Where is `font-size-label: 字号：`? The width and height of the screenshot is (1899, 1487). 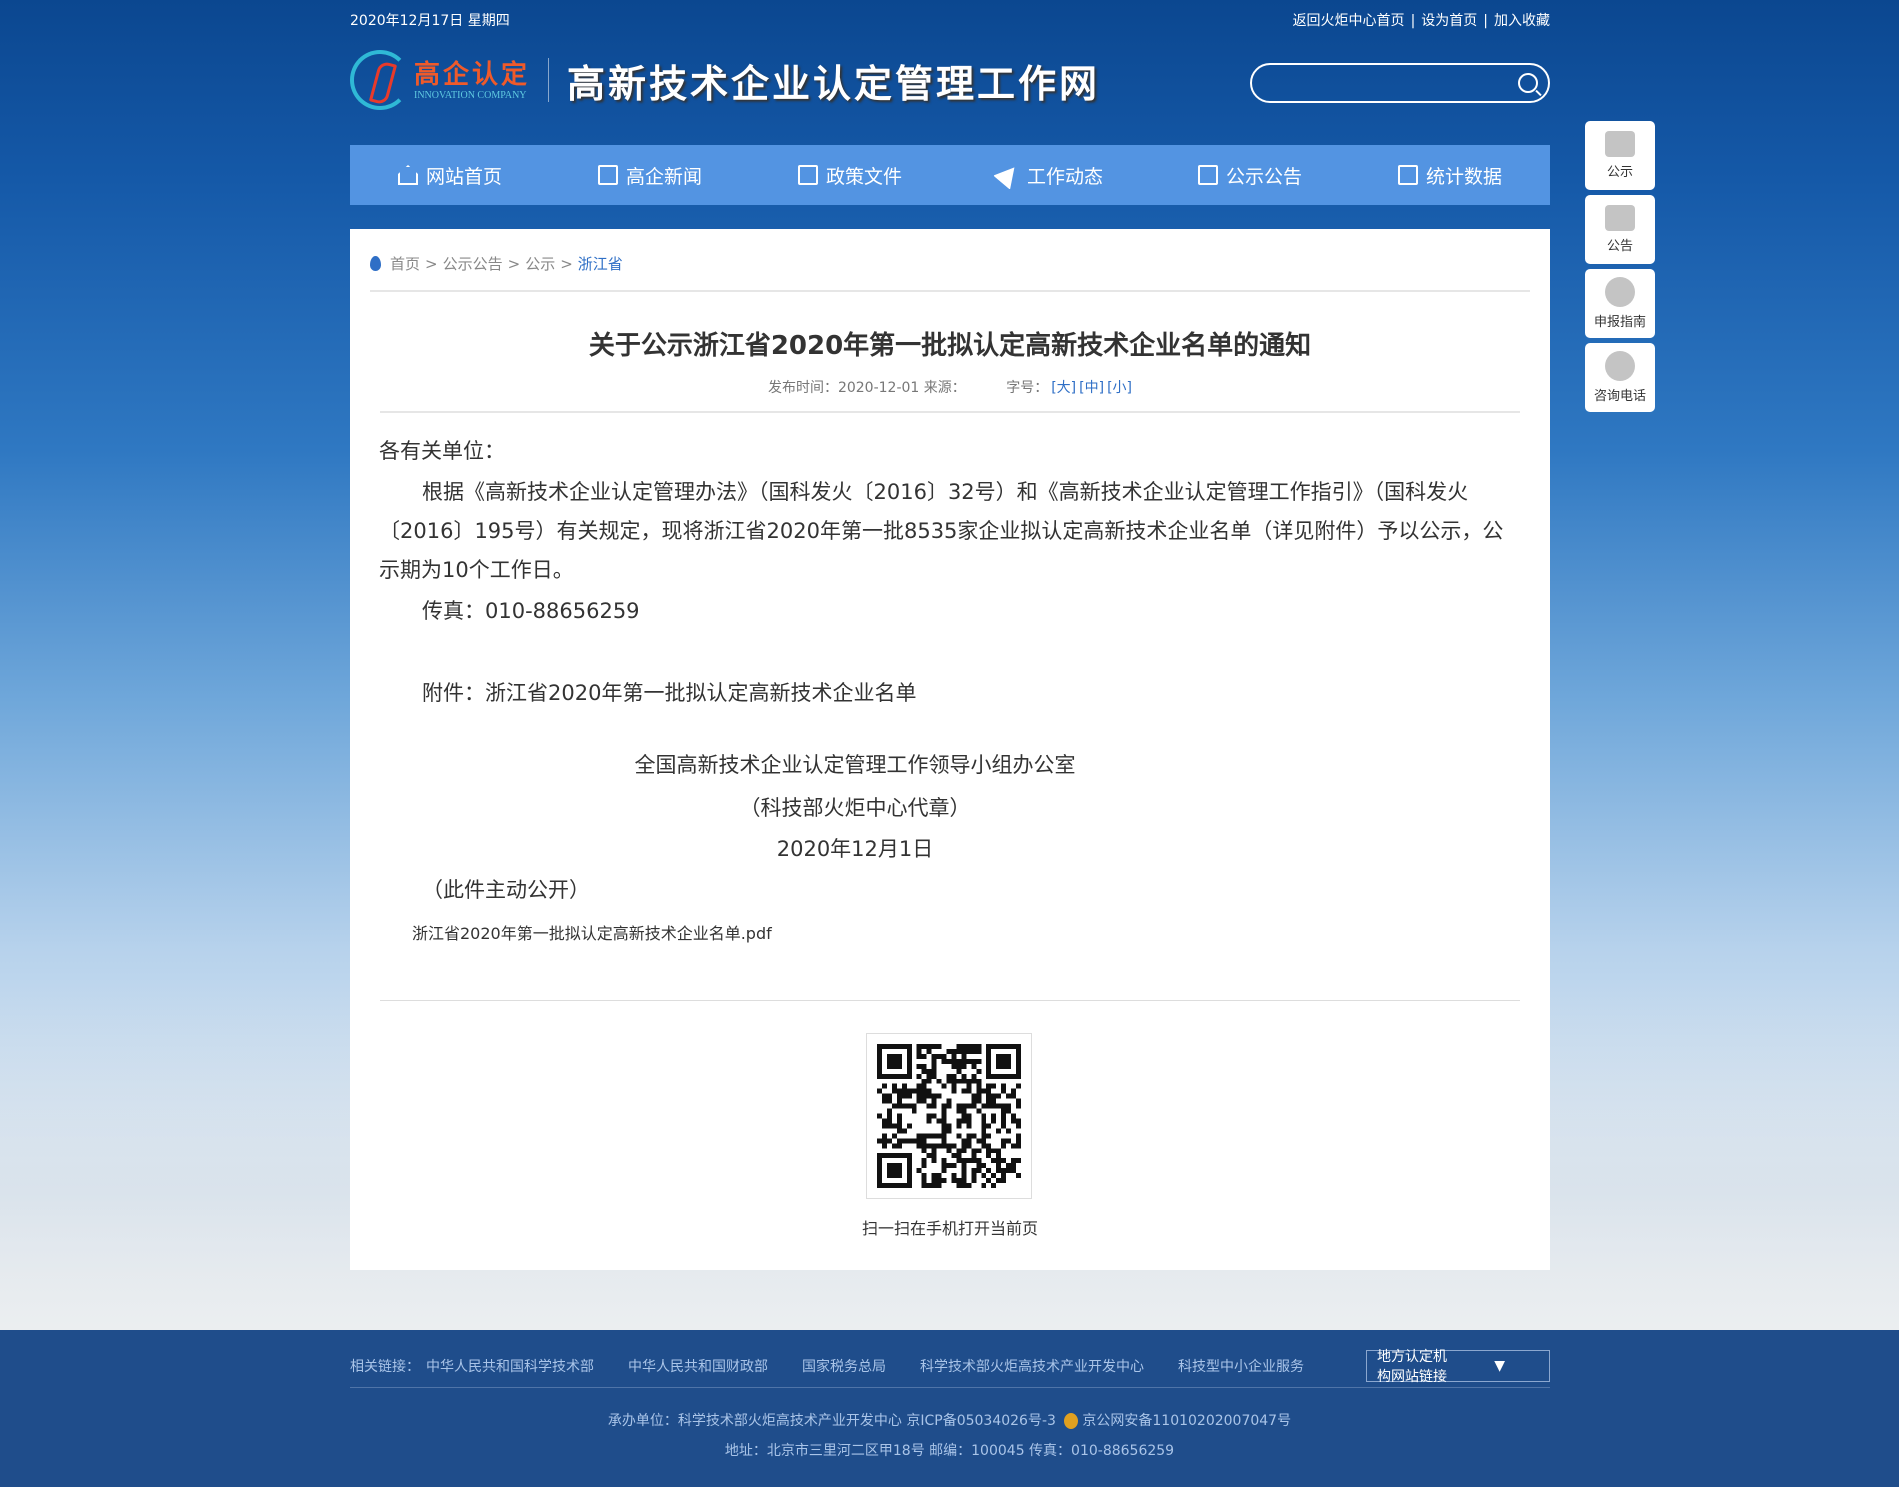 font-size-label: 字号： is located at coordinates (1027, 388).